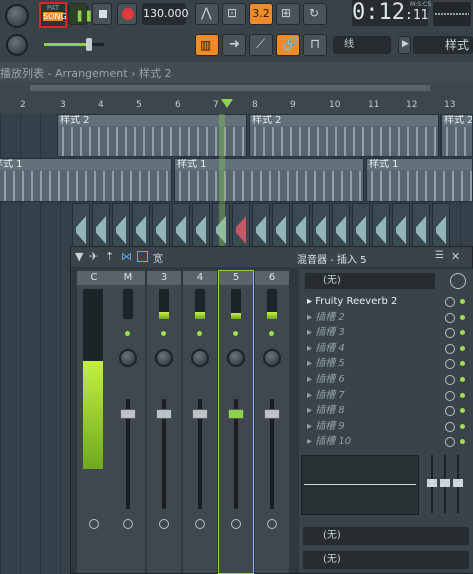 The height and width of the screenshot is (574, 473). I want to click on mixer-strip: 5, so click(236, 422).